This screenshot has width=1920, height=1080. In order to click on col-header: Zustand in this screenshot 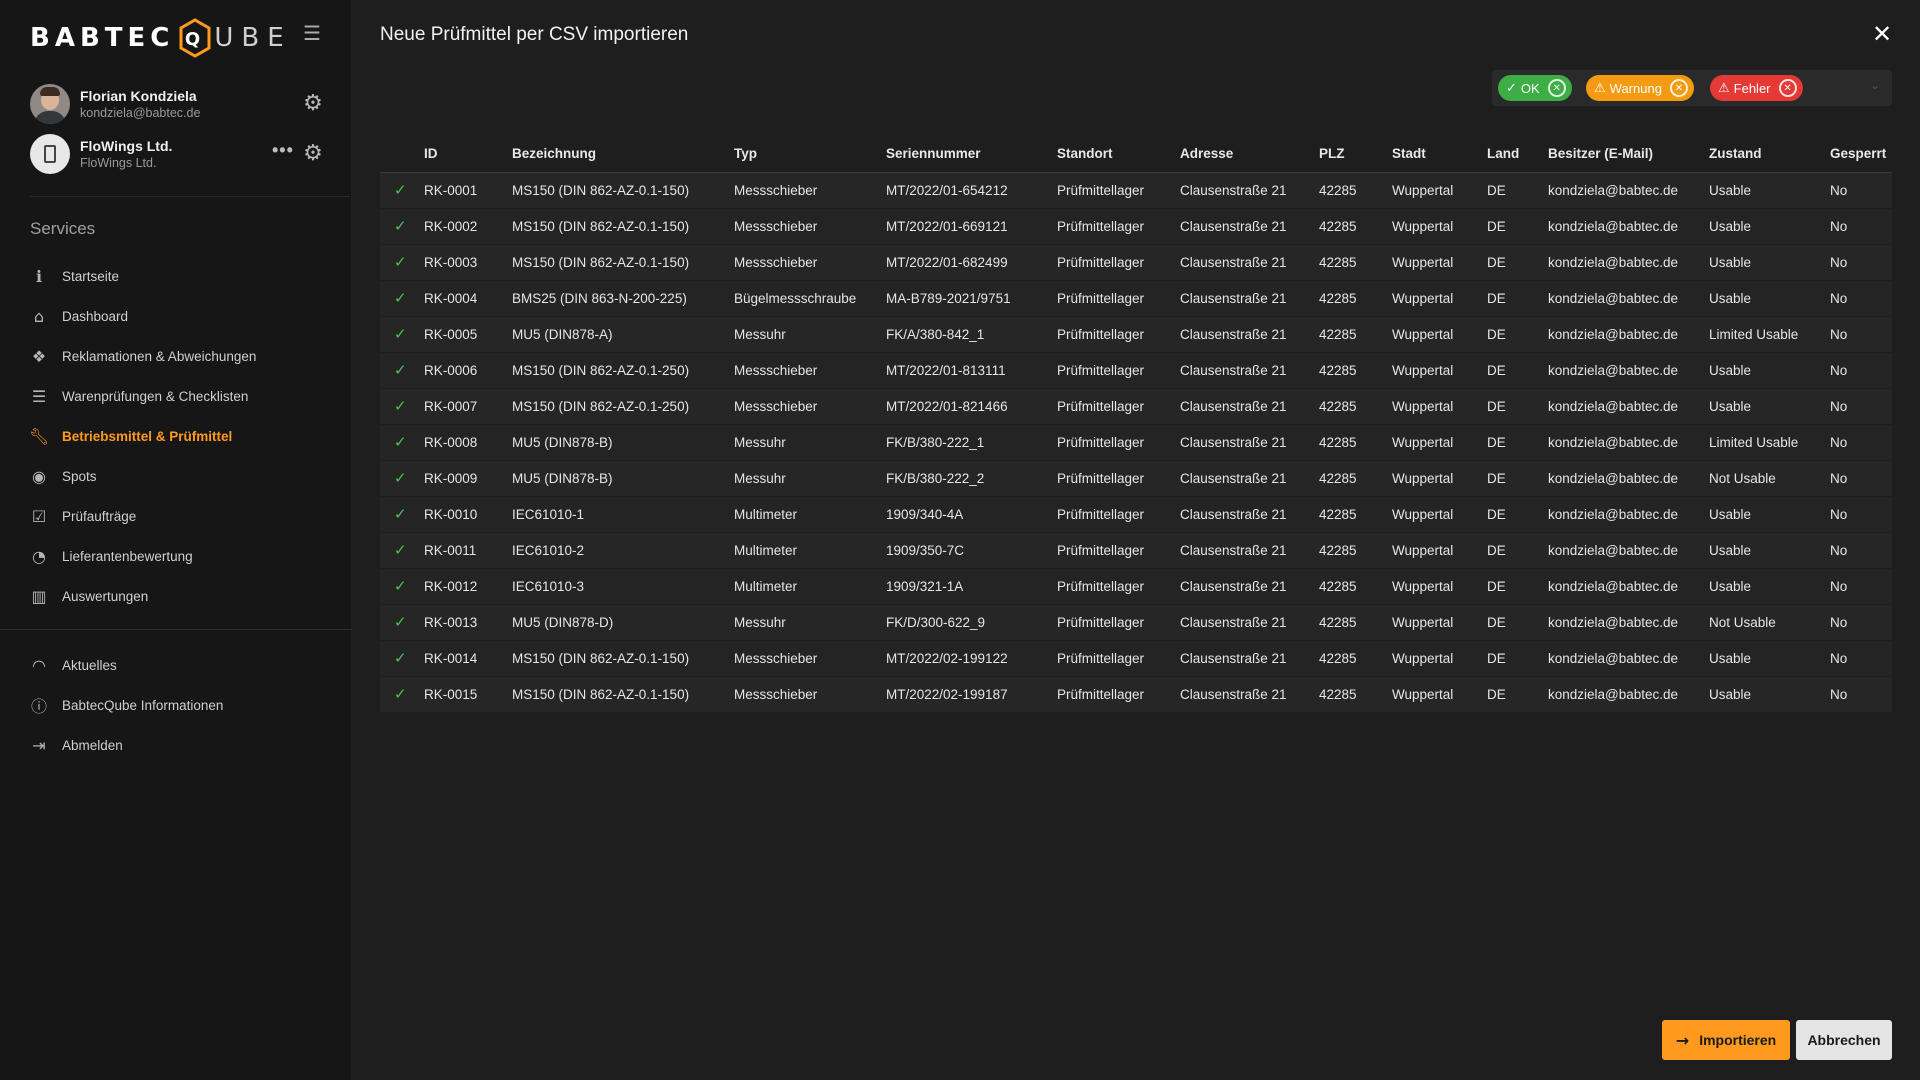, I will do `click(1769, 154)`.